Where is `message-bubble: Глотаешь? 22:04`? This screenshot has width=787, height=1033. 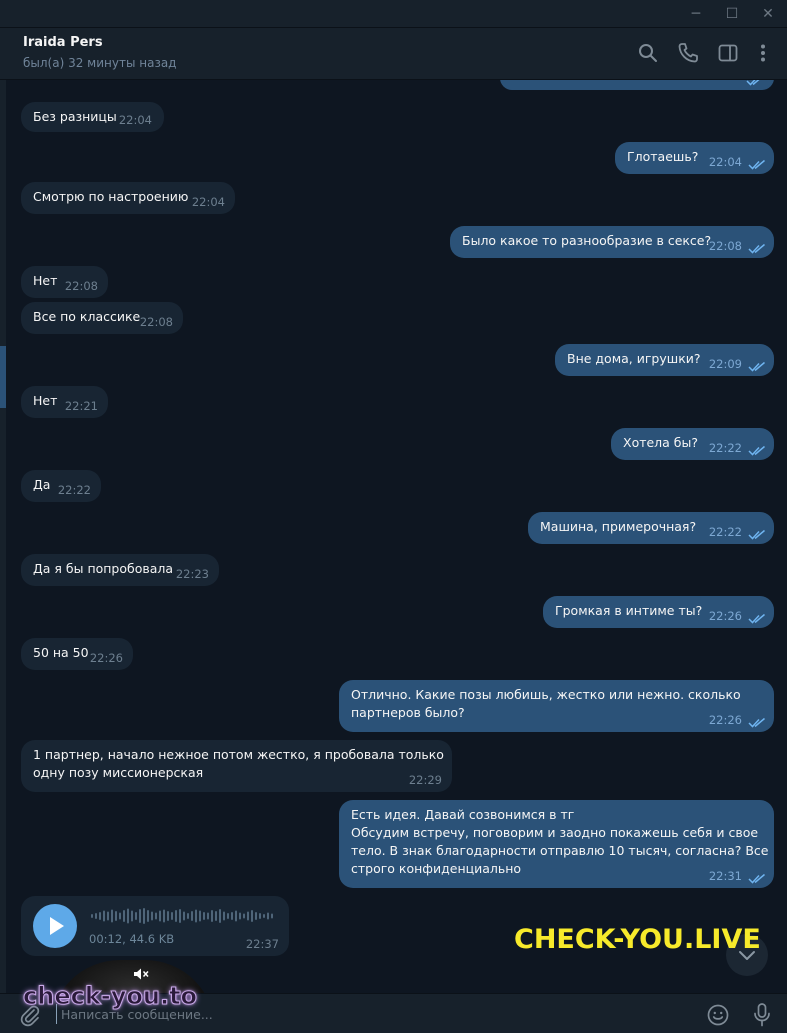 message-bubble: Глотаешь? 22:04 is located at coordinates (694, 158).